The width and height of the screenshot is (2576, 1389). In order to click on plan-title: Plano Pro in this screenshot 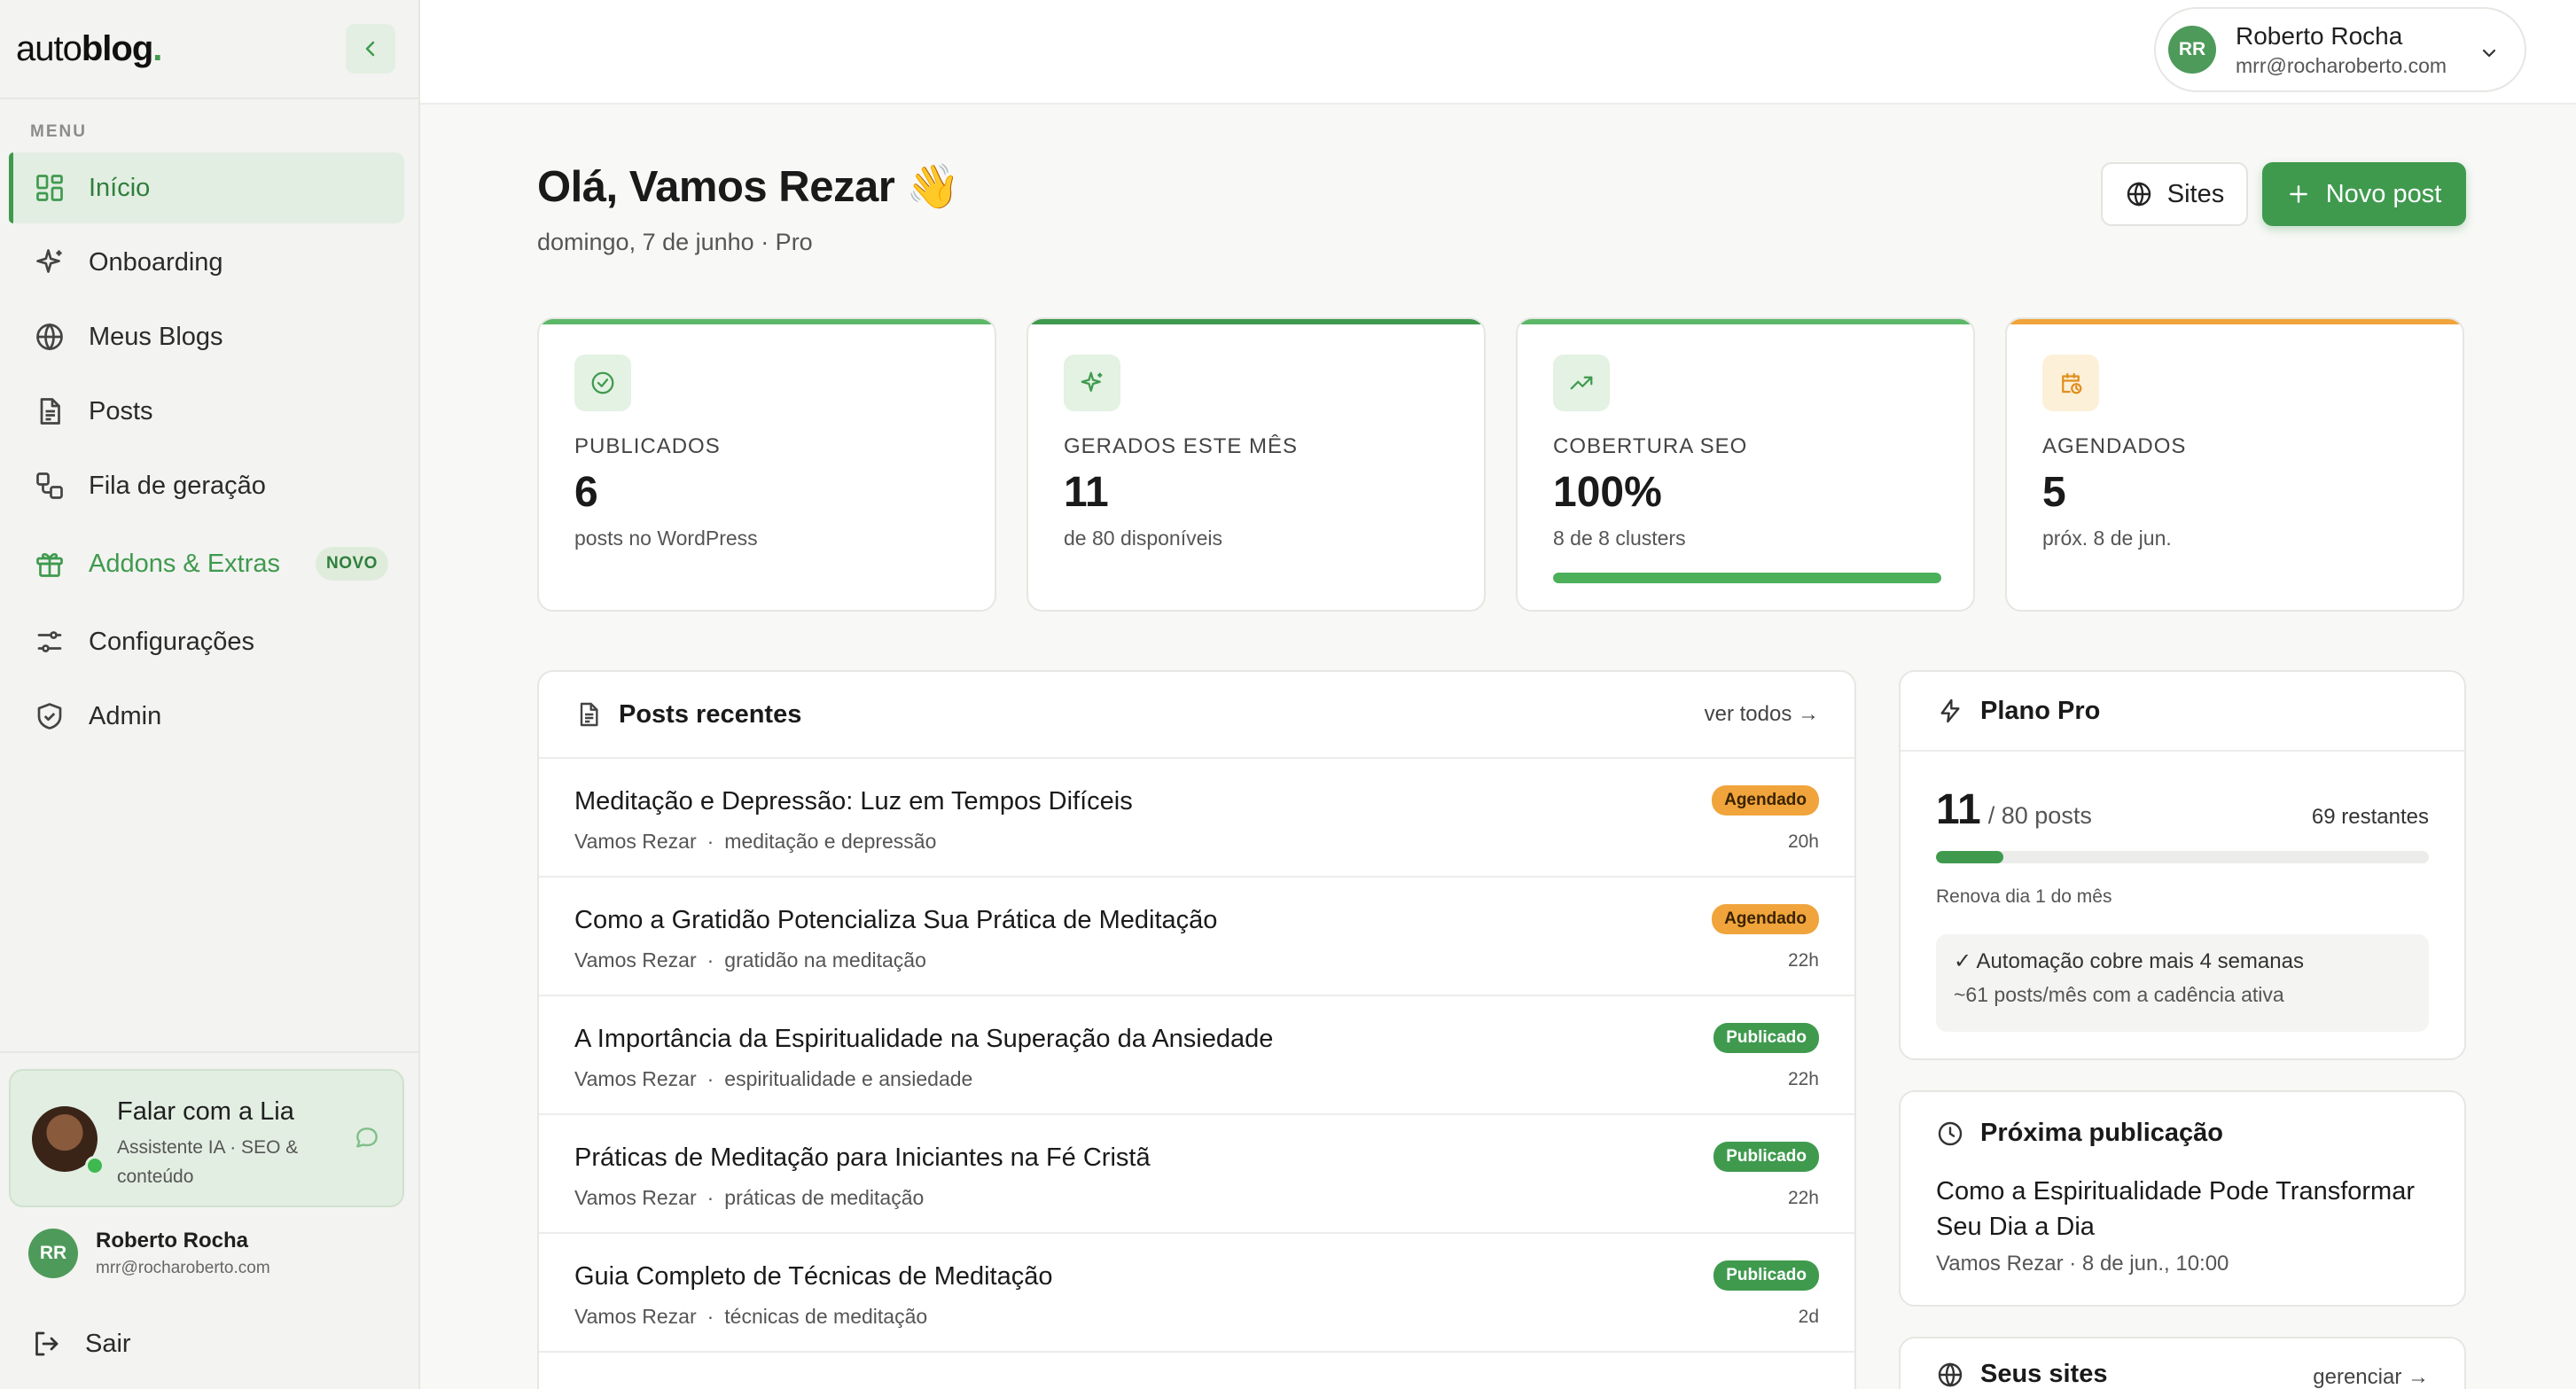, I will do `click(2040, 710)`.